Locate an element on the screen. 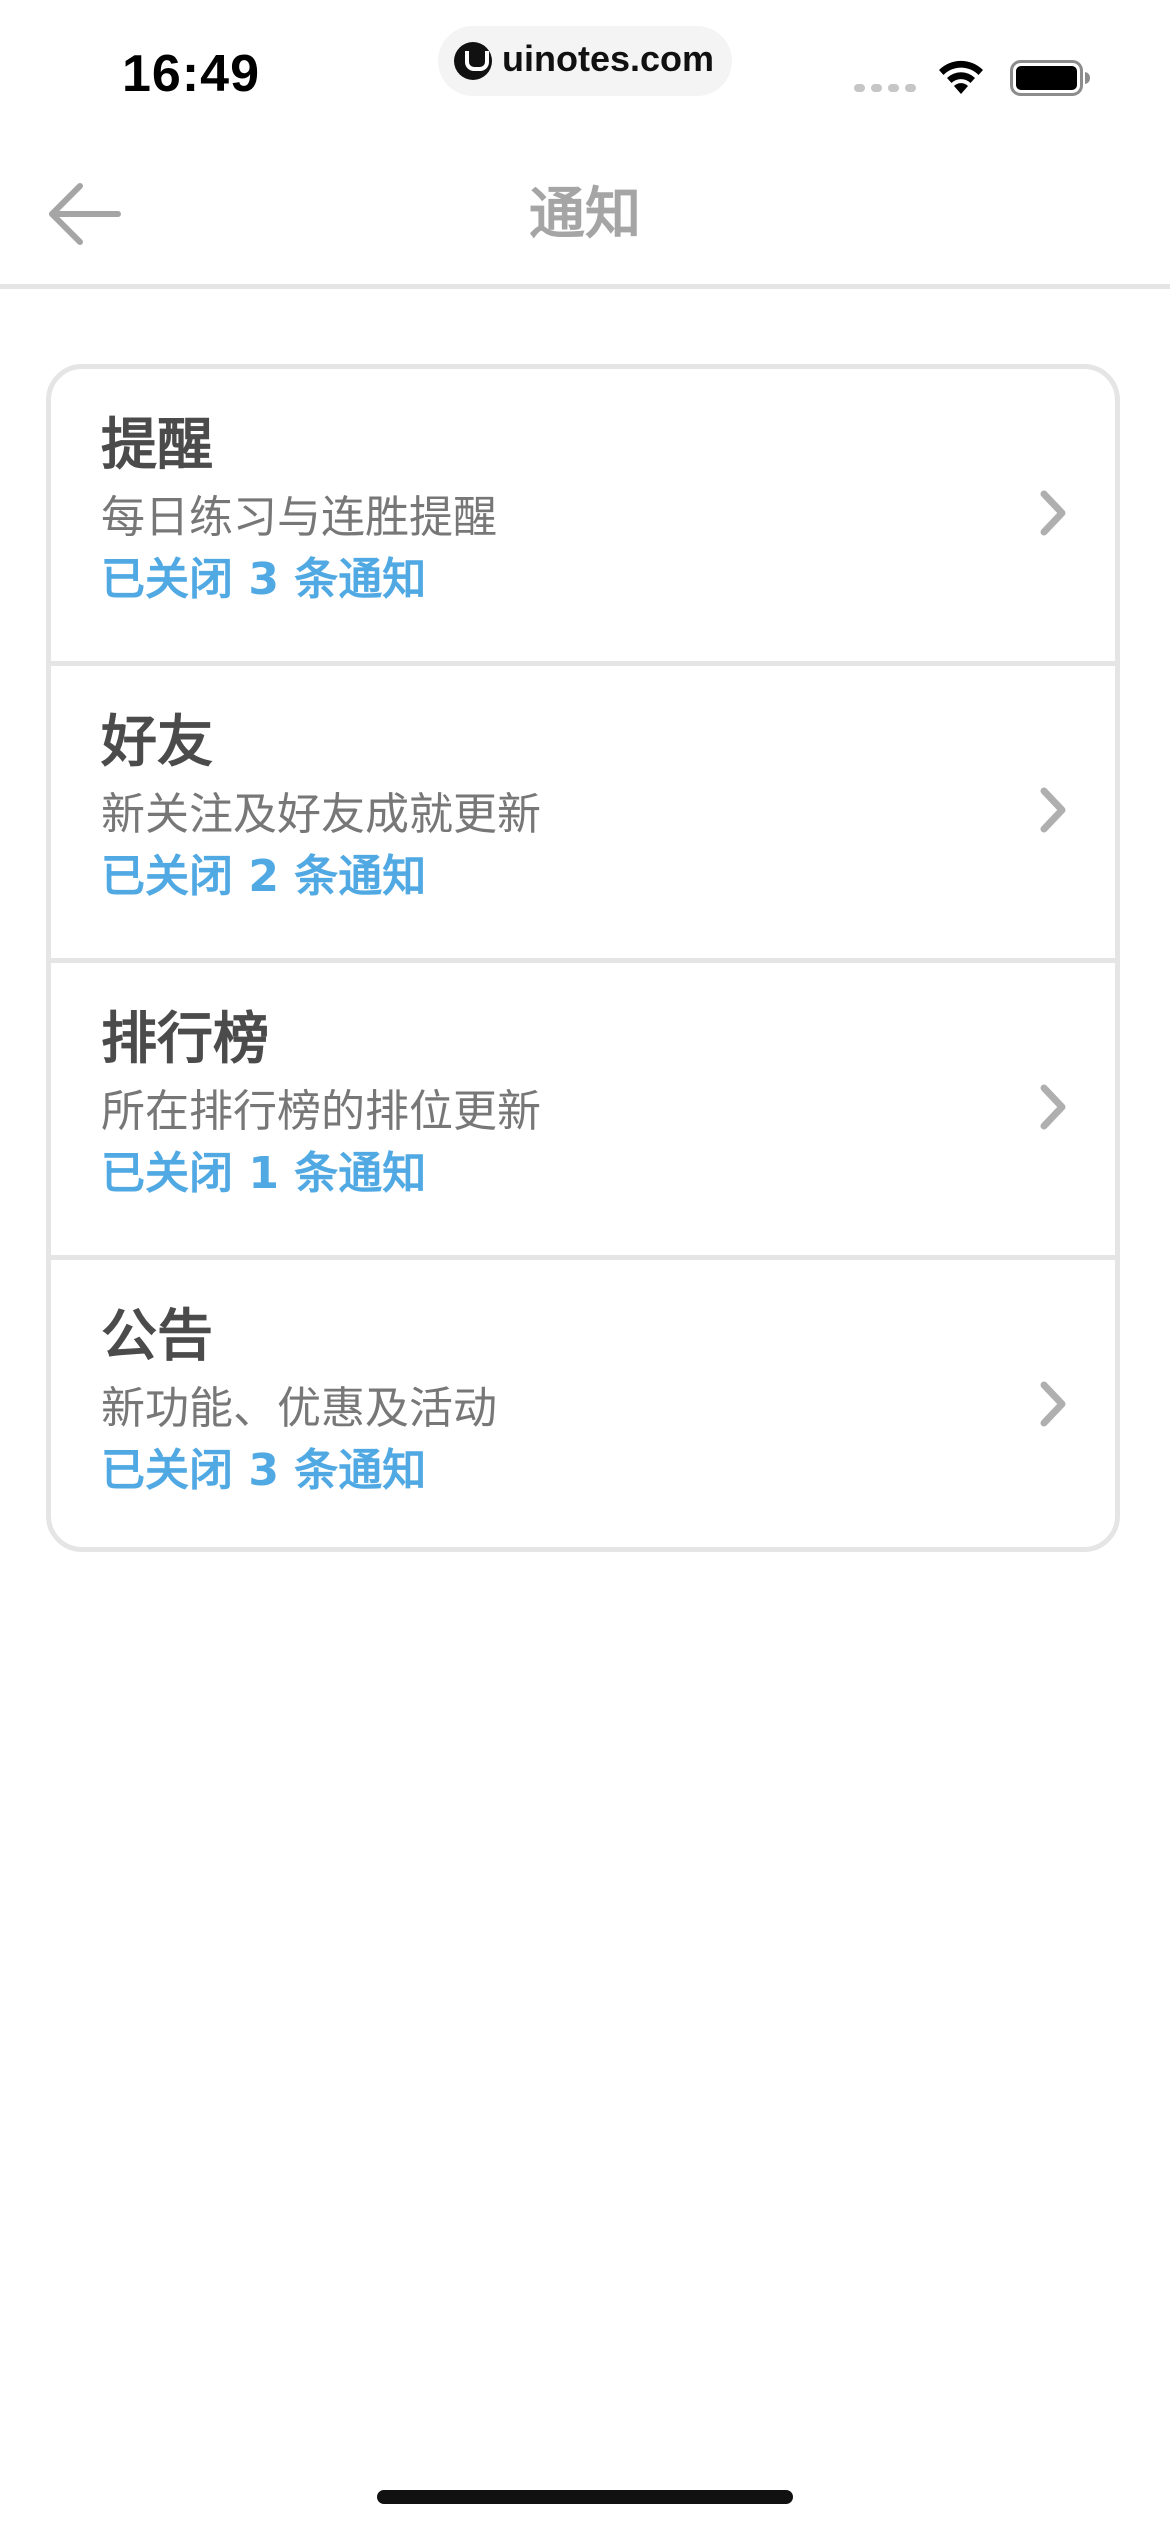 The image size is (1170, 2532). row-status: 已关闭 1 条通知 is located at coordinates (264, 1173).